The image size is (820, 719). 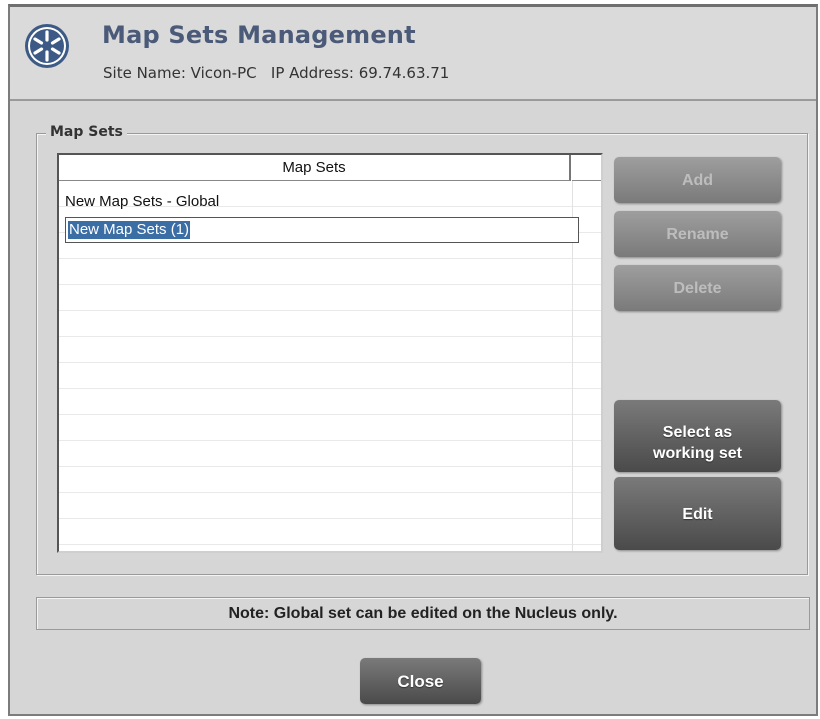 I want to click on page-title: Map Sets Management, so click(x=259, y=35).